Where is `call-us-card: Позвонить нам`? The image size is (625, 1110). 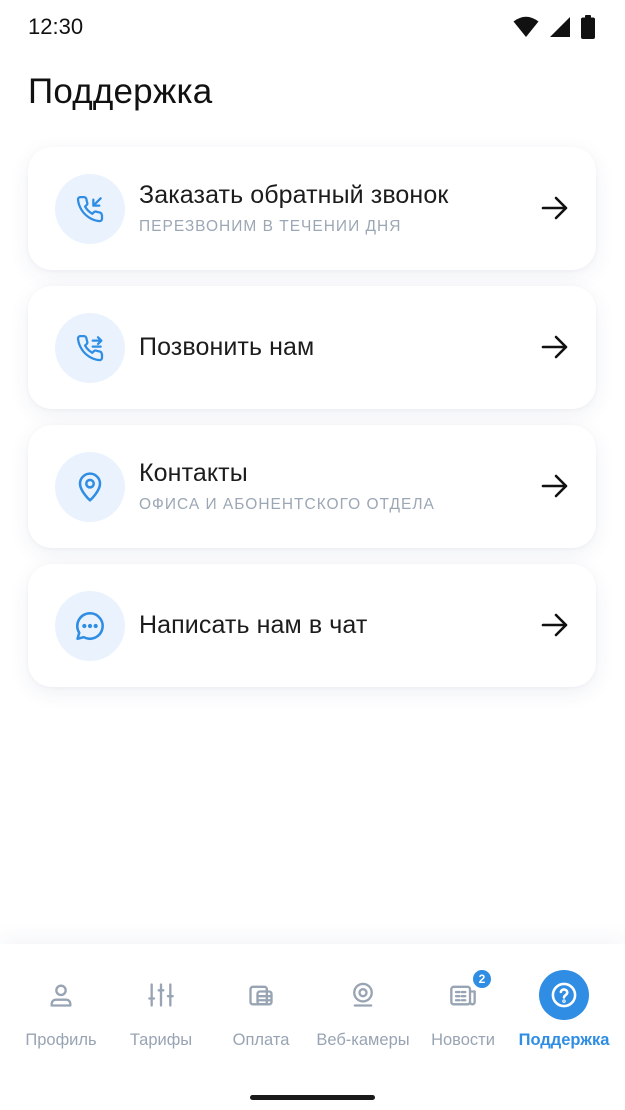
call-us-card: Позвонить нам is located at coordinates (312, 347).